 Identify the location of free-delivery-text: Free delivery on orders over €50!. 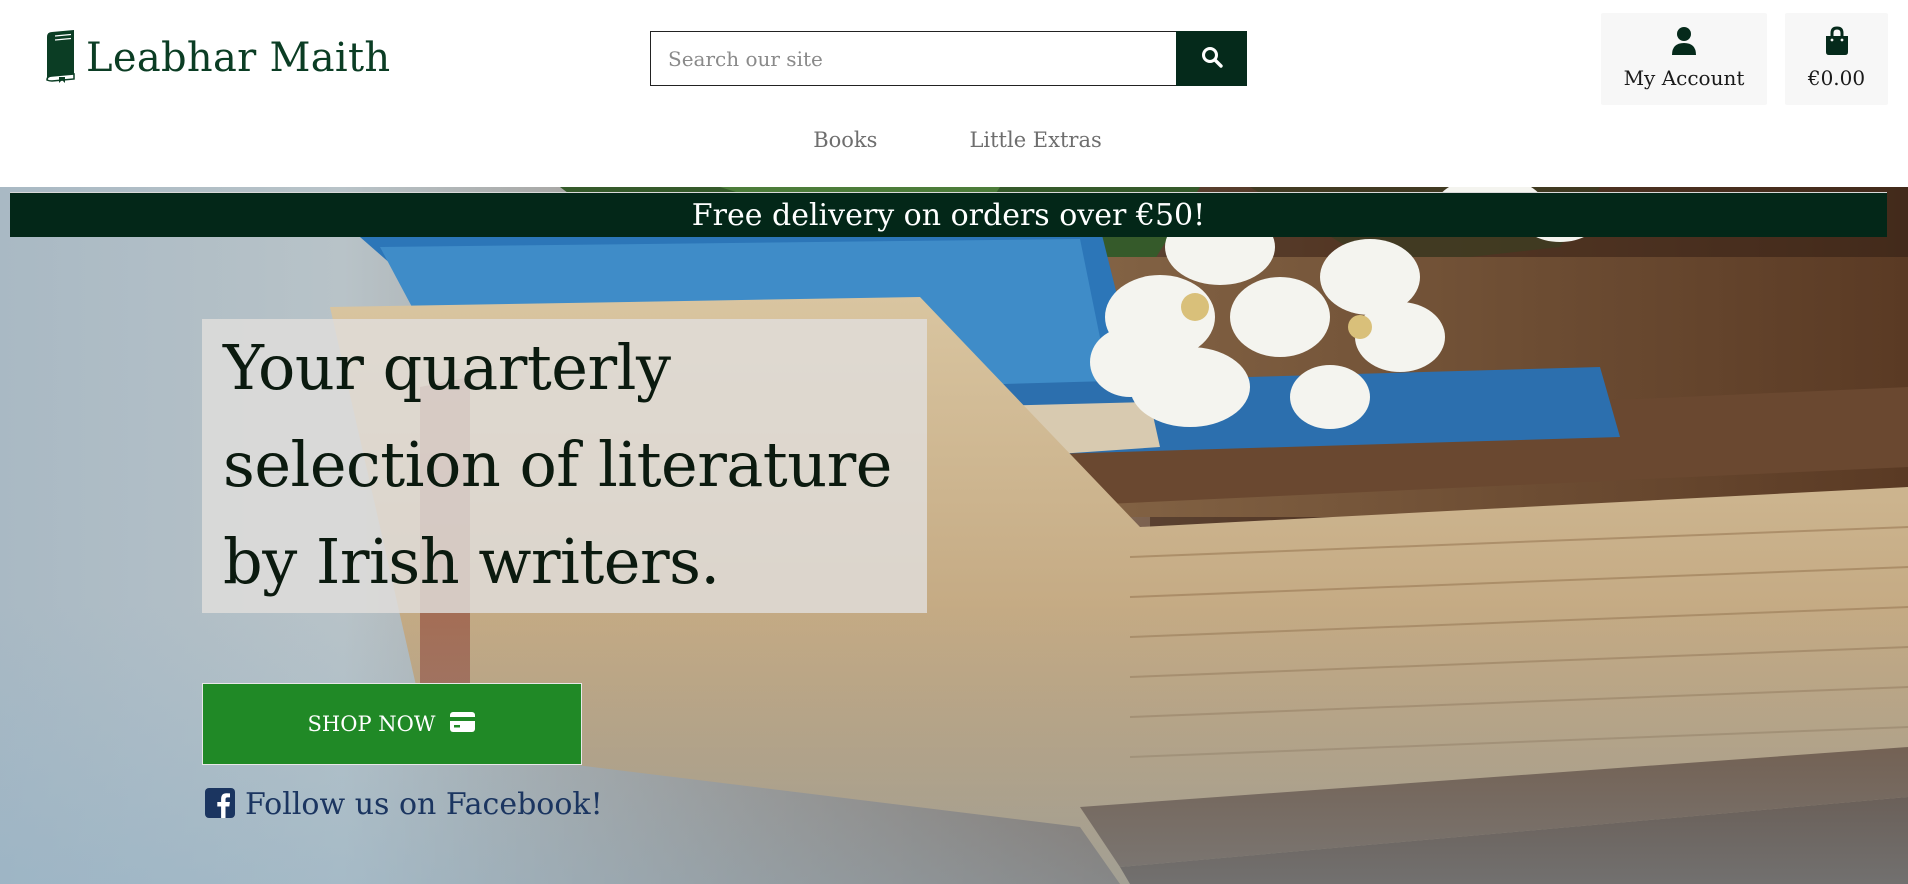
(948, 215).